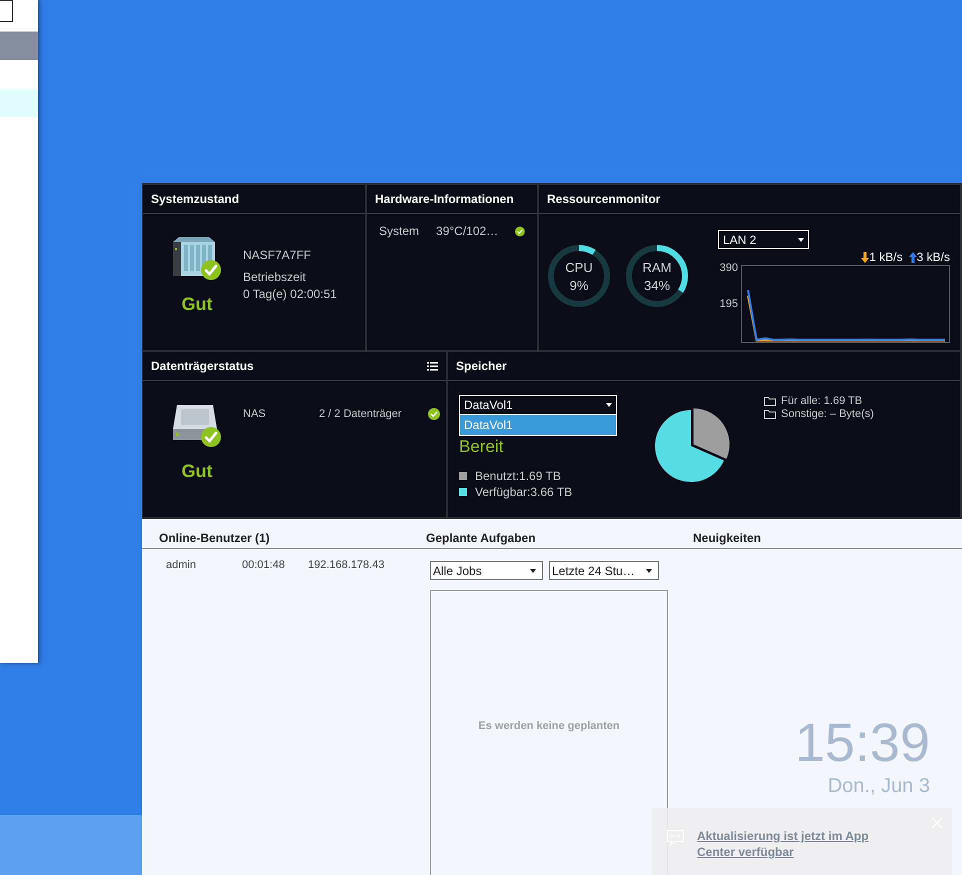 The image size is (962, 875). I want to click on volume-name: NAS, so click(255, 414).